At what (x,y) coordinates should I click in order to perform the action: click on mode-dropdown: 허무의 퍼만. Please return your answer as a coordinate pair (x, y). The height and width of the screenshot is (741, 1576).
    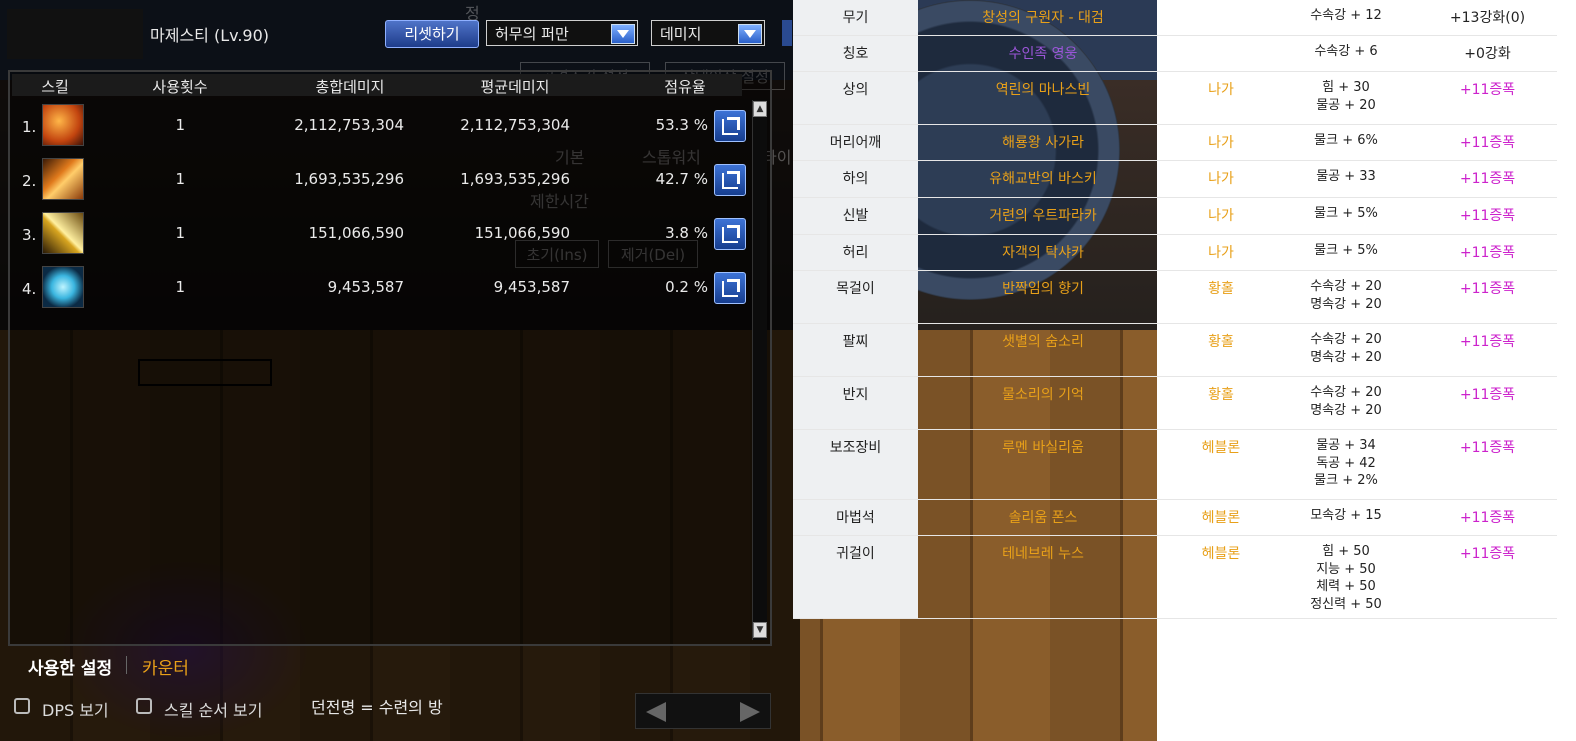
    Looking at the image, I should click on (562, 33).